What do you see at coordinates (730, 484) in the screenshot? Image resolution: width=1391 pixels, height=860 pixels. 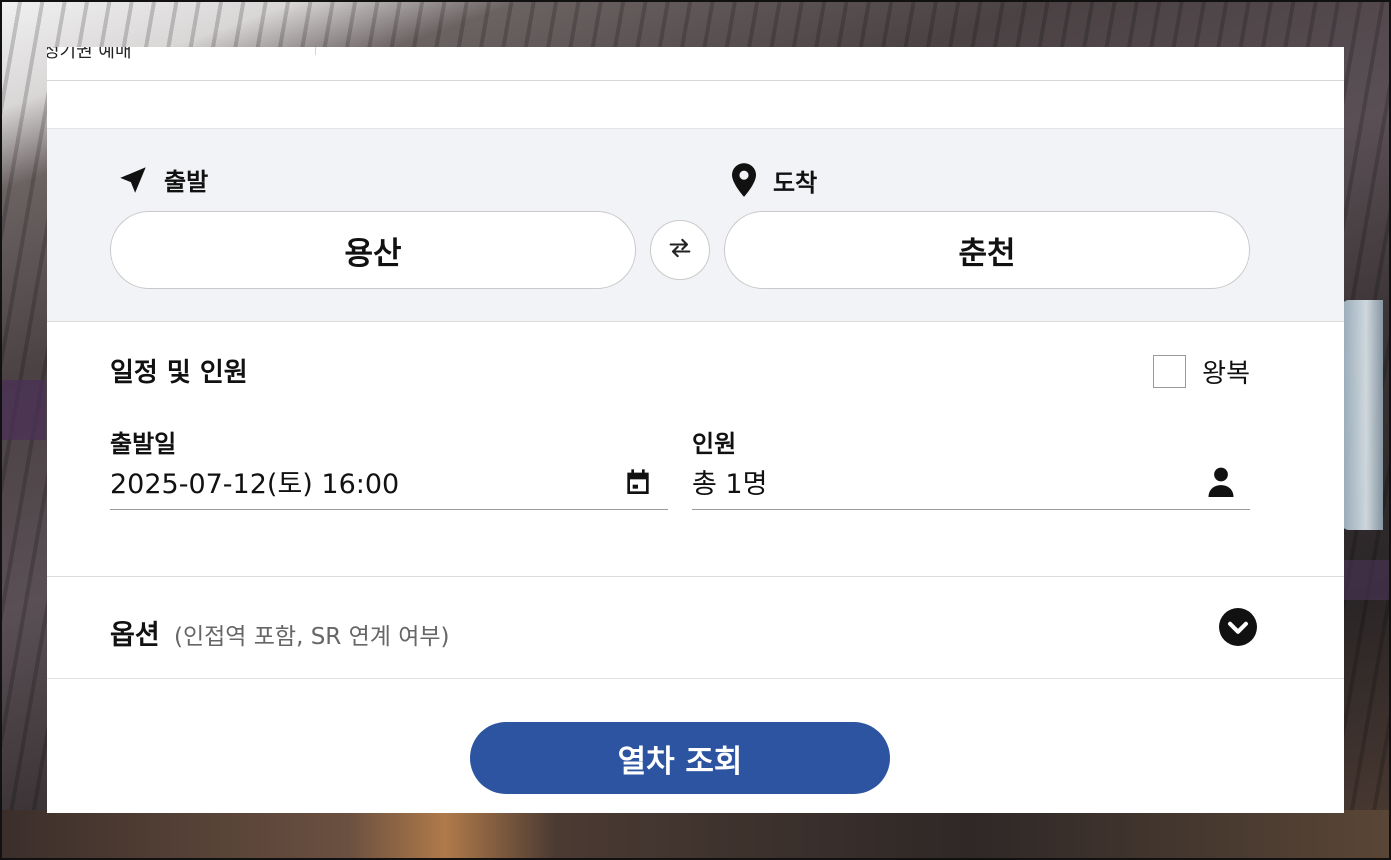 I see `passenger-value: 총 1명` at bounding box center [730, 484].